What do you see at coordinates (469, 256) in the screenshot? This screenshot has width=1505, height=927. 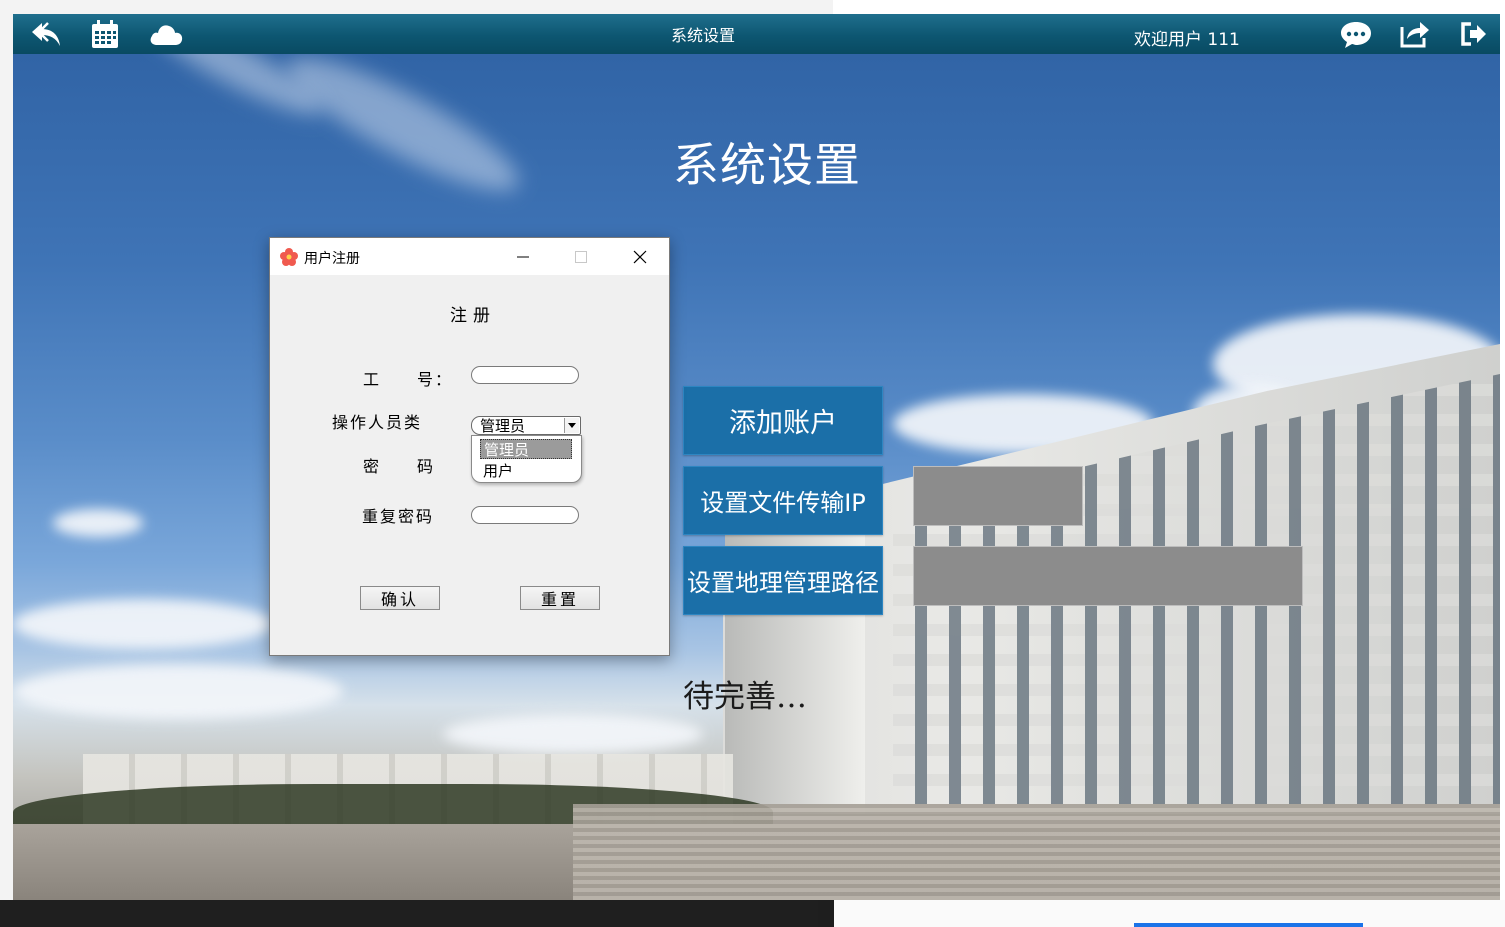 I see `dialog-titlebar: 用户注册` at bounding box center [469, 256].